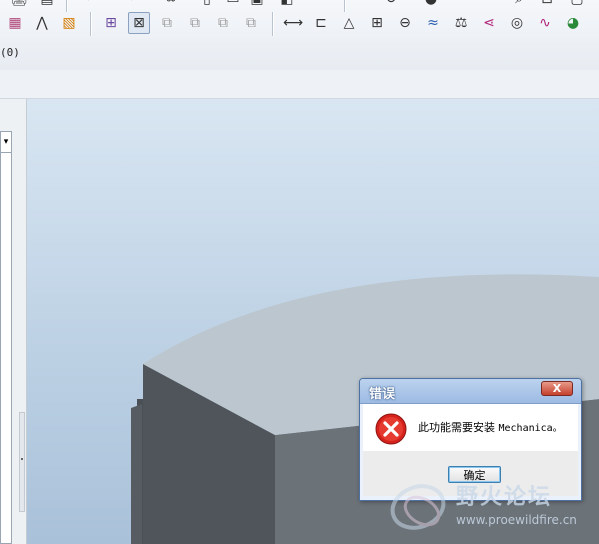  Describe the element at coordinates (223, 23) in the screenshot. I see `shading-icon: ⧉` at that location.